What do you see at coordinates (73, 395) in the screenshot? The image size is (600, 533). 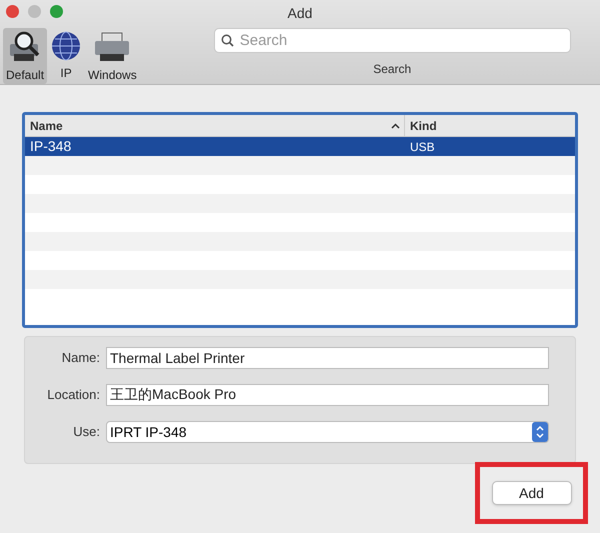 I see `field-label: Location:` at bounding box center [73, 395].